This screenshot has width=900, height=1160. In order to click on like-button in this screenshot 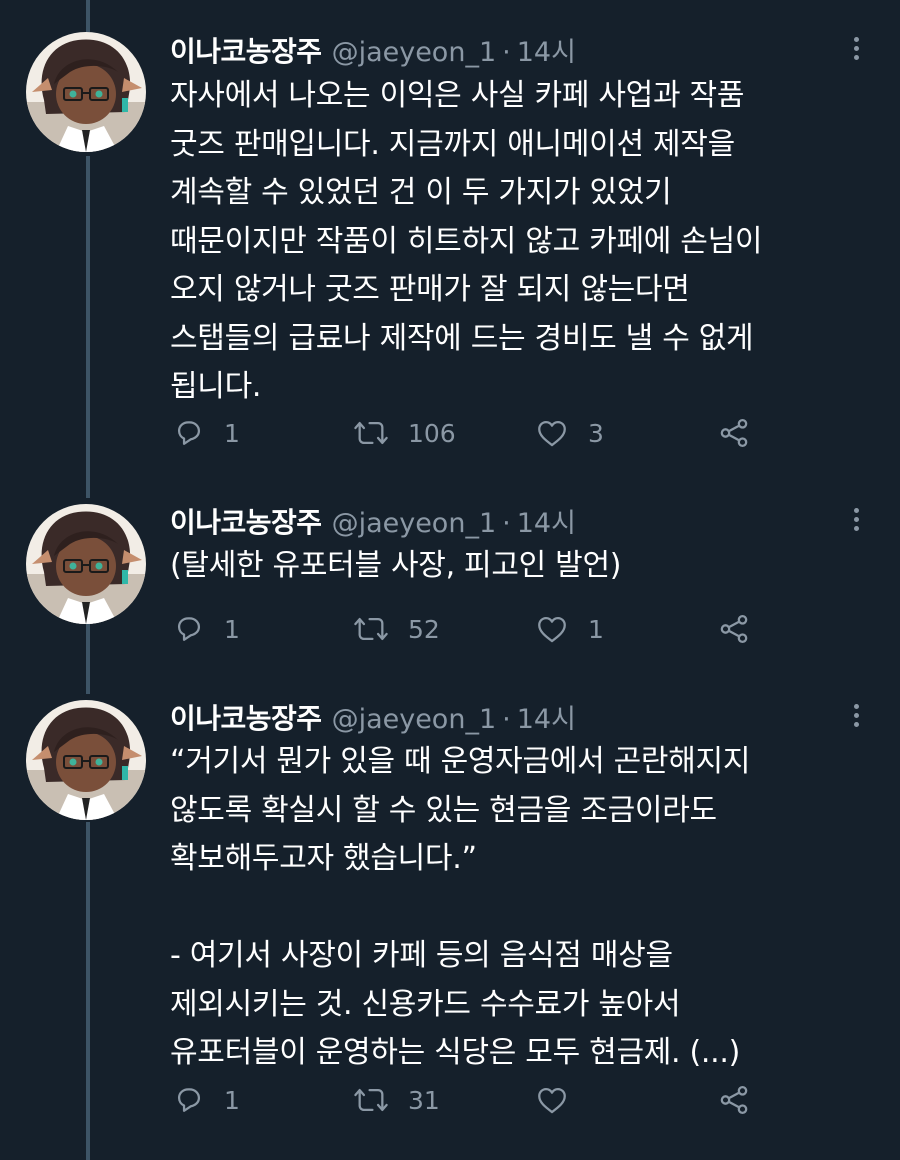, I will do `click(561, 1100)`.